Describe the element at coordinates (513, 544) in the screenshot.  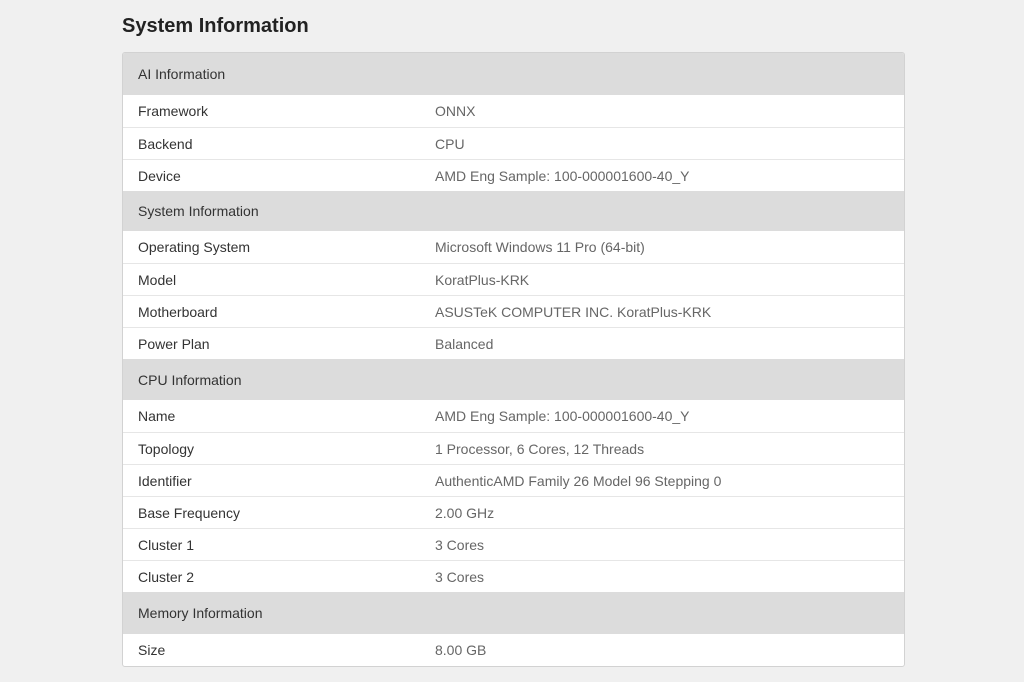
I see `table-row-cluster-1: Cluster 1 3 Cores` at that location.